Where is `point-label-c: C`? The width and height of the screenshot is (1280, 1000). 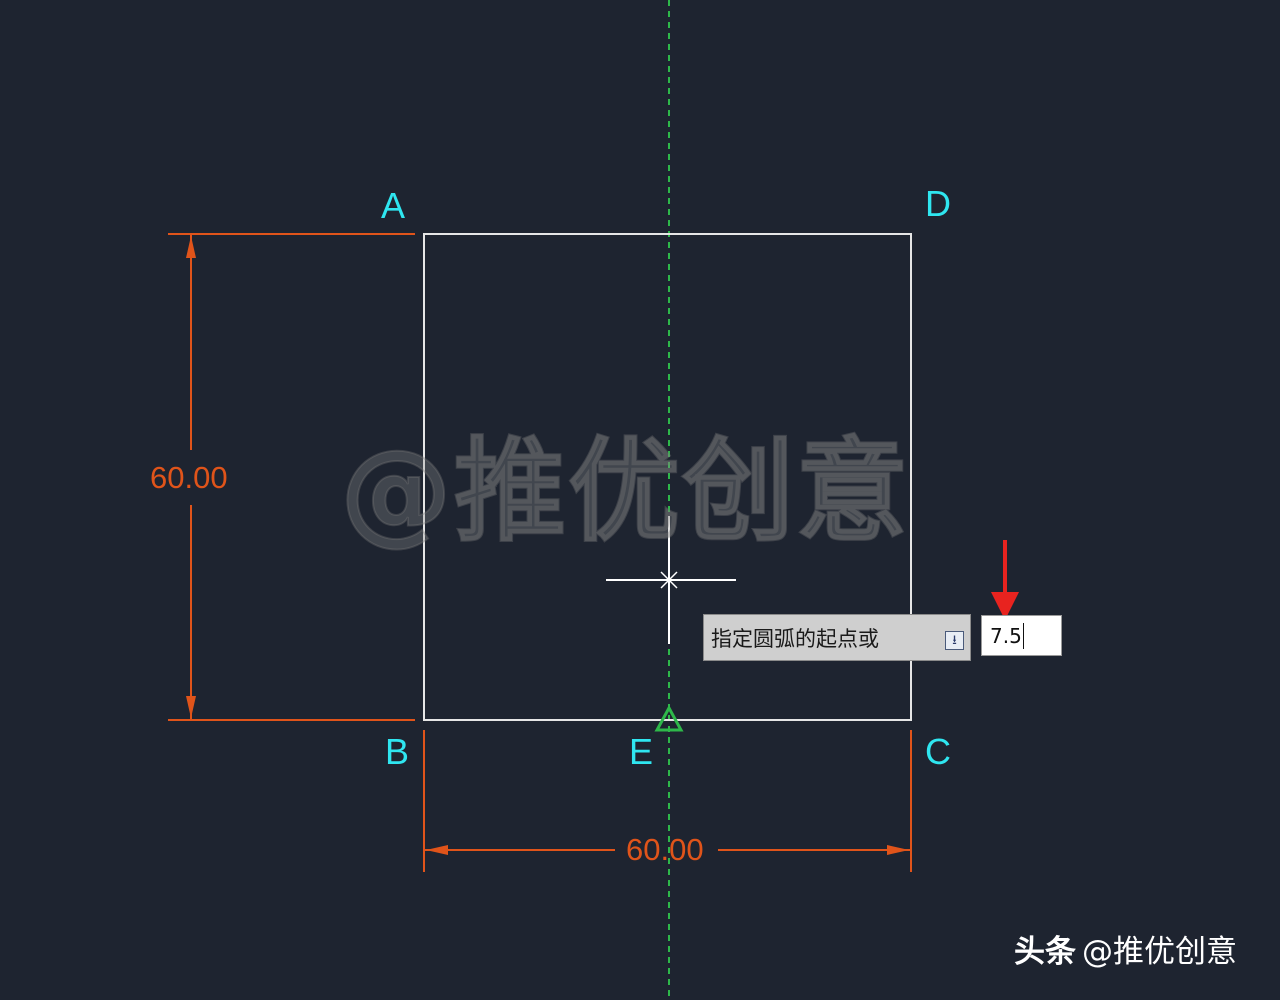 point-label-c: C is located at coordinates (938, 751).